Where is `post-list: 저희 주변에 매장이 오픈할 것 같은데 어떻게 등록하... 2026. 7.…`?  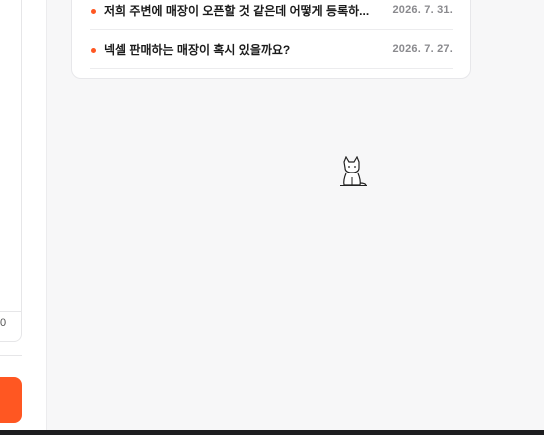 post-list: 저희 주변에 매장이 오픈할 것 같은데 어떻게 등록하... 2026. 7.… is located at coordinates (271, 34).